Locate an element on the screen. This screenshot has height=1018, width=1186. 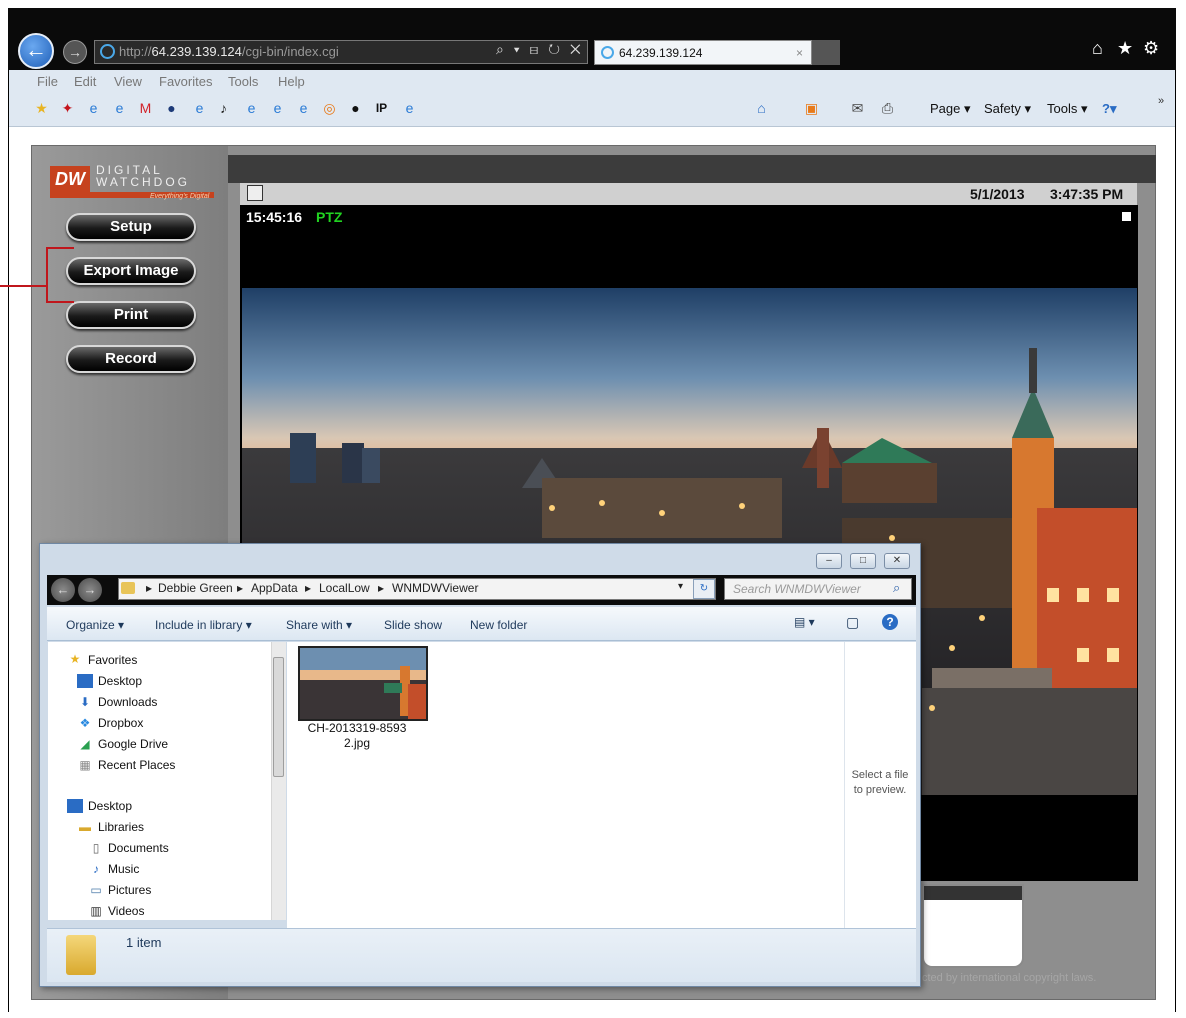
nav-music: Music is located at coordinates (123, 869).